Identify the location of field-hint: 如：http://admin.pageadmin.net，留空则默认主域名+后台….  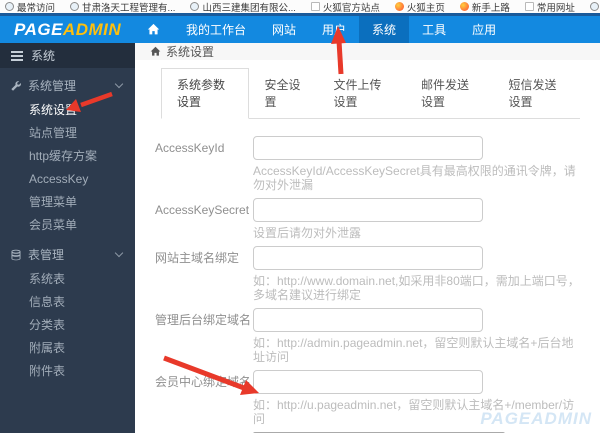
(413, 350).